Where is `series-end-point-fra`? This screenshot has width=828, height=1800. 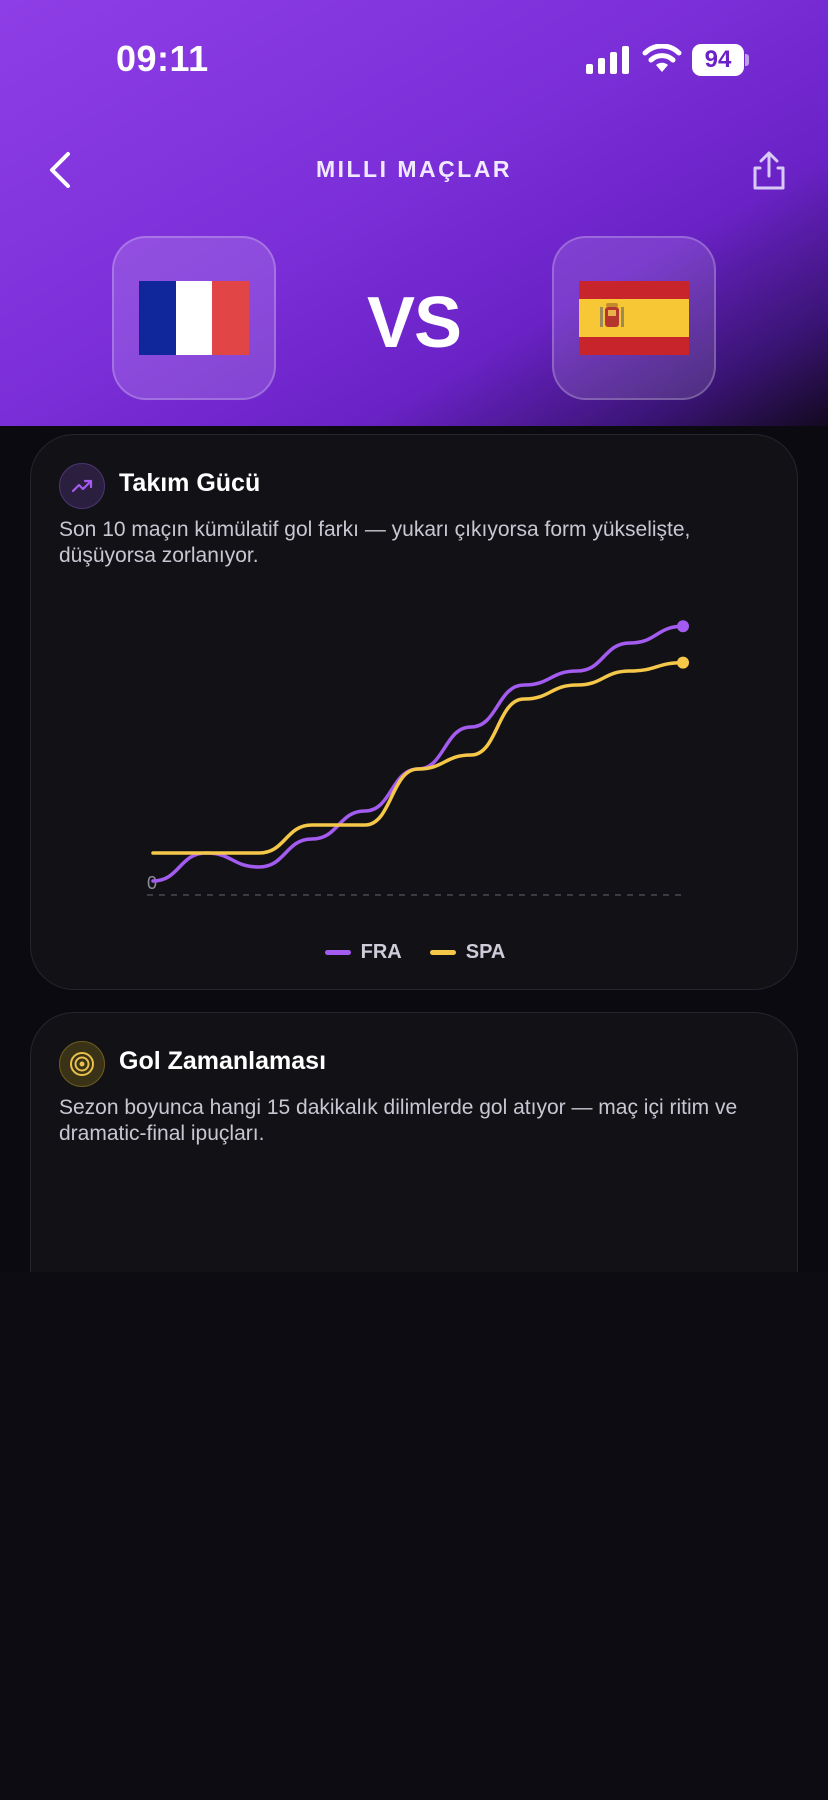
series-end-point-fra is located at coordinates (683, 626).